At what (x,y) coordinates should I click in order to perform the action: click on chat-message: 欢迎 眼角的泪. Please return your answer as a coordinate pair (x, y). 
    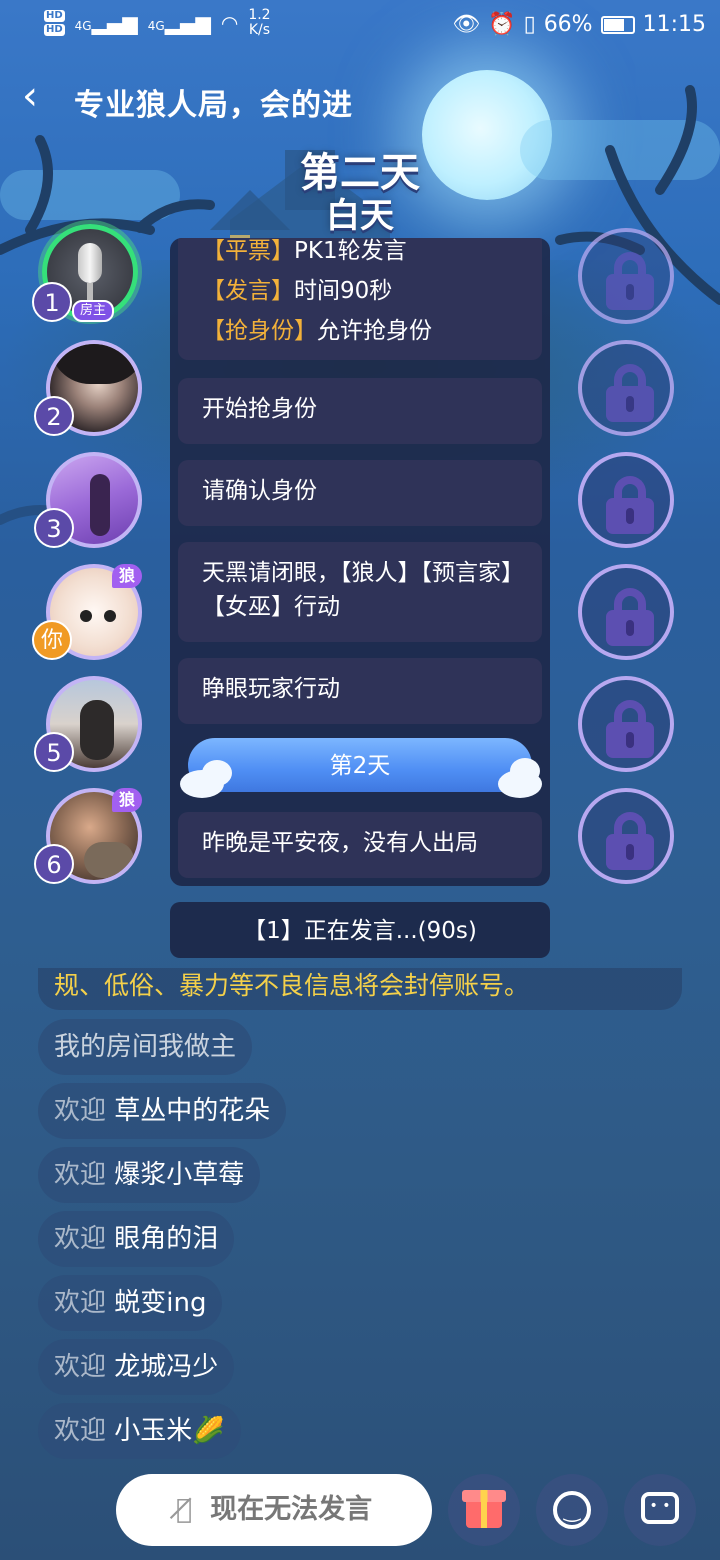
    Looking at the image, I should click on (136, 1239).